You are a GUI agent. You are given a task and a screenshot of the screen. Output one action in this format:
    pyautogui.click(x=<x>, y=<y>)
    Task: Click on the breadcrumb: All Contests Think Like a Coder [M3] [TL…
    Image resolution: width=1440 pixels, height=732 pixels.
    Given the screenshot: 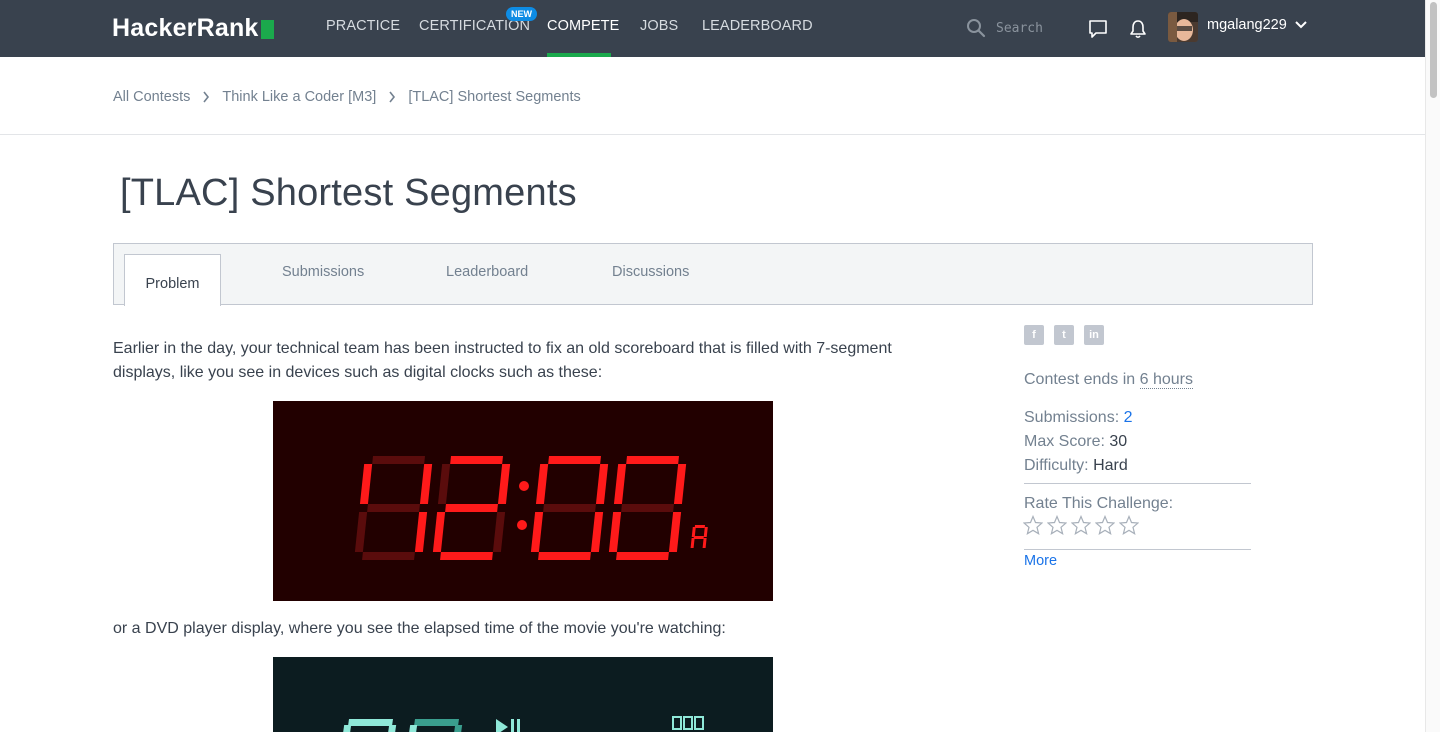 What is the action you would take?
    pyautogui.click(x=347, y=97)
    